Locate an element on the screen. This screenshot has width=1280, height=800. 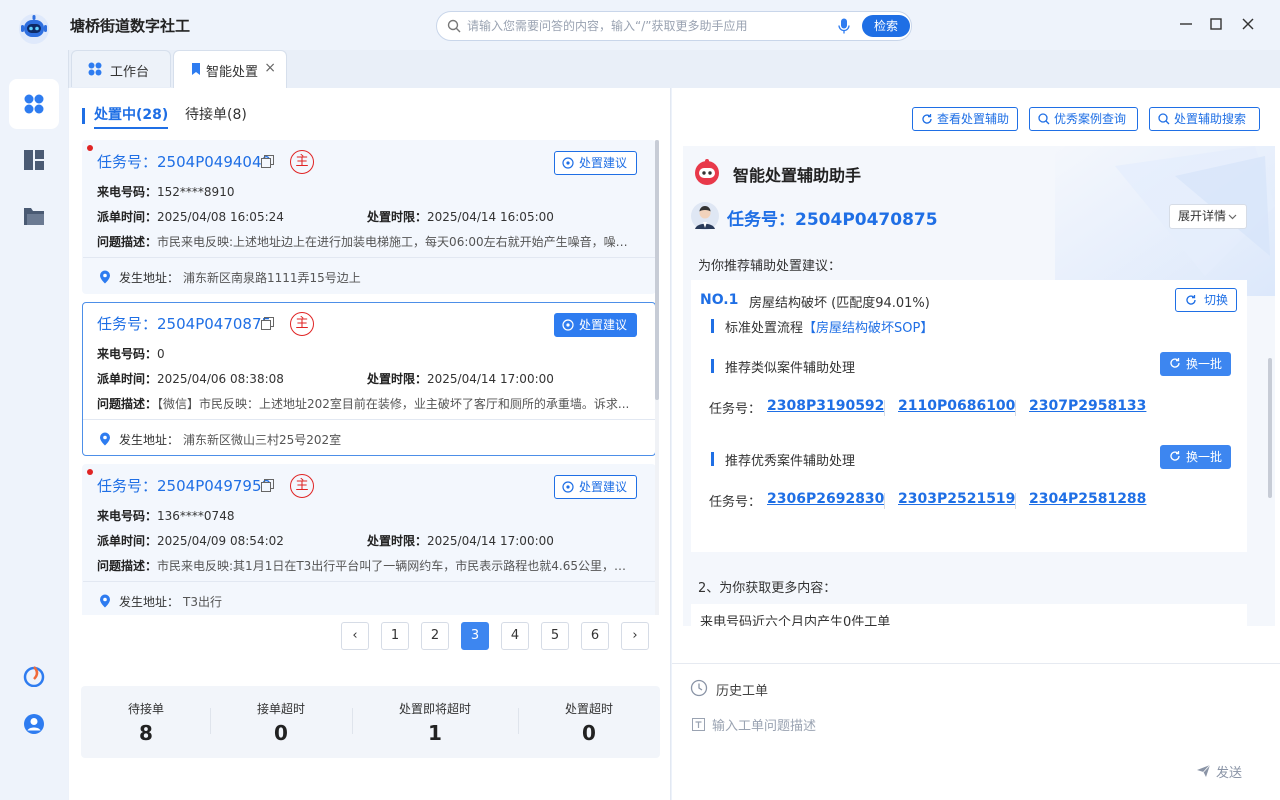
task-link: 2303P2521519 is located at coordinates (956, 499).